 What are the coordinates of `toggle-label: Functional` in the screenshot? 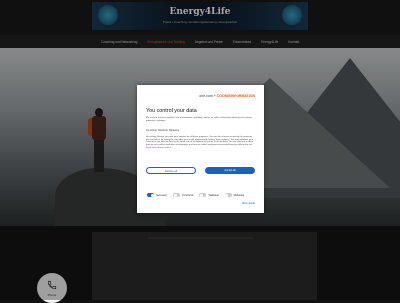 It's located at (188, 195).